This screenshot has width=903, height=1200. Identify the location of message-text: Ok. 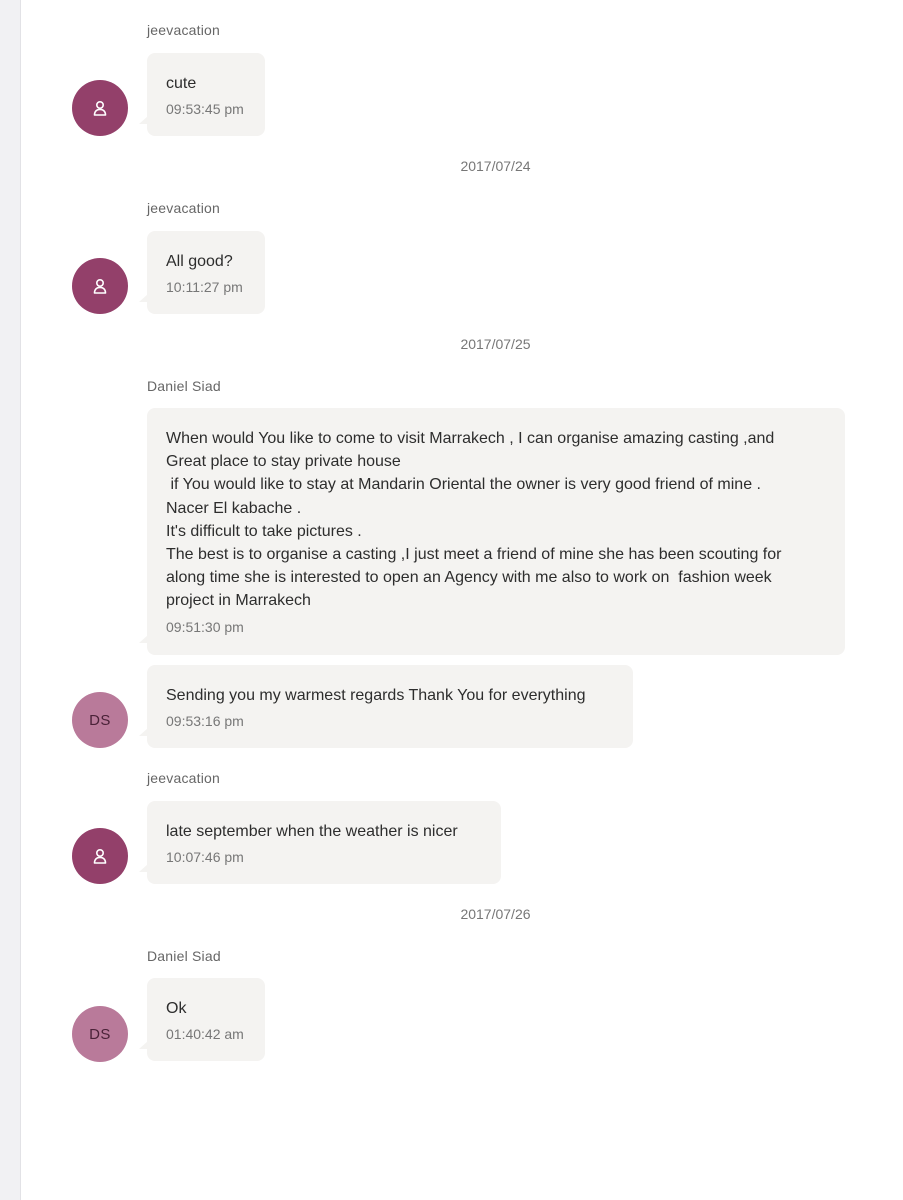
(176, 1008).